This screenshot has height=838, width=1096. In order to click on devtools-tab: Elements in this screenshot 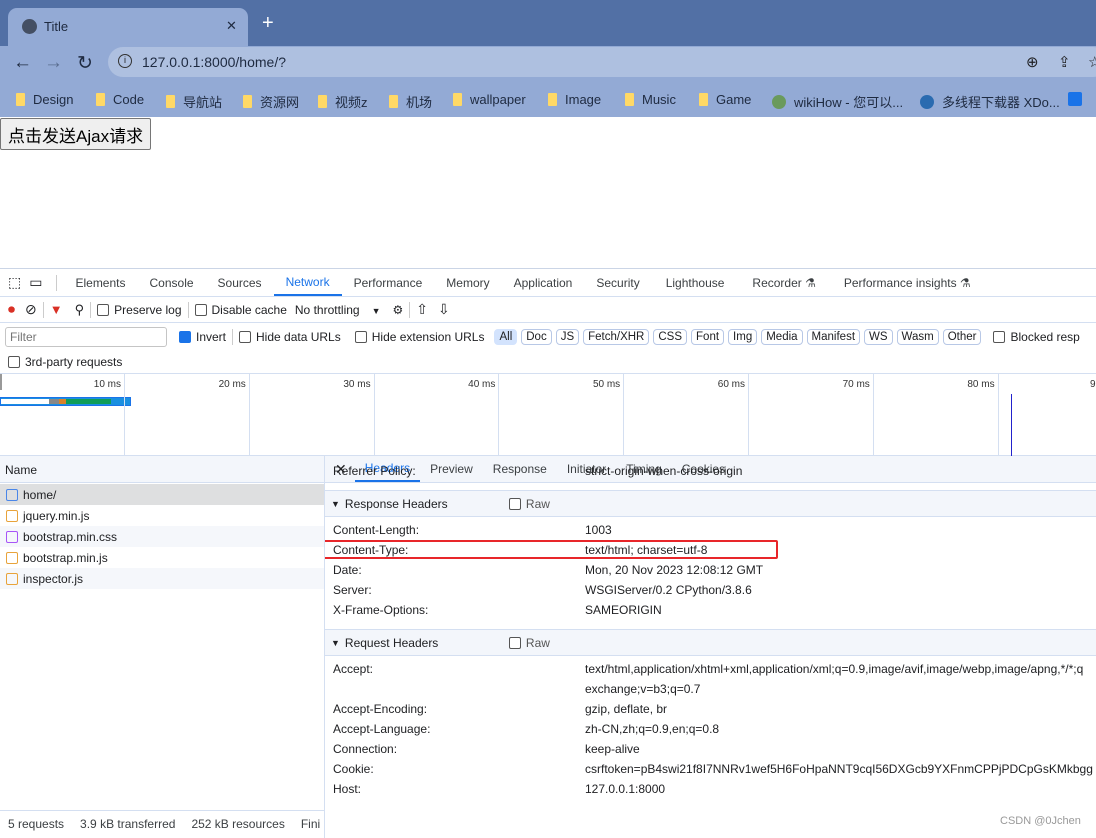, I will do `click(100, 282)`.